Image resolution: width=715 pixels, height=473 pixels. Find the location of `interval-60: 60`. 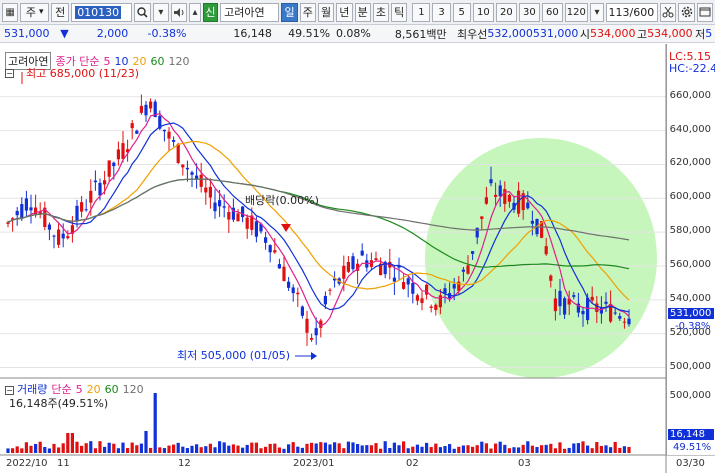

interval-60: 60 is located at coordinates (552, 12).